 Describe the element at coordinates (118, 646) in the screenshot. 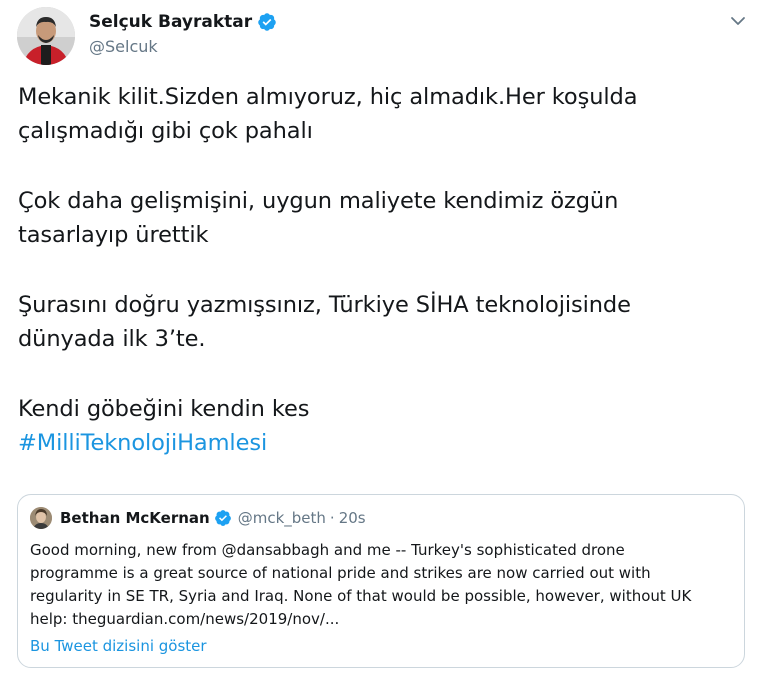

I see `show-thread-link: Bu Tweet dizisini göster` at that location.